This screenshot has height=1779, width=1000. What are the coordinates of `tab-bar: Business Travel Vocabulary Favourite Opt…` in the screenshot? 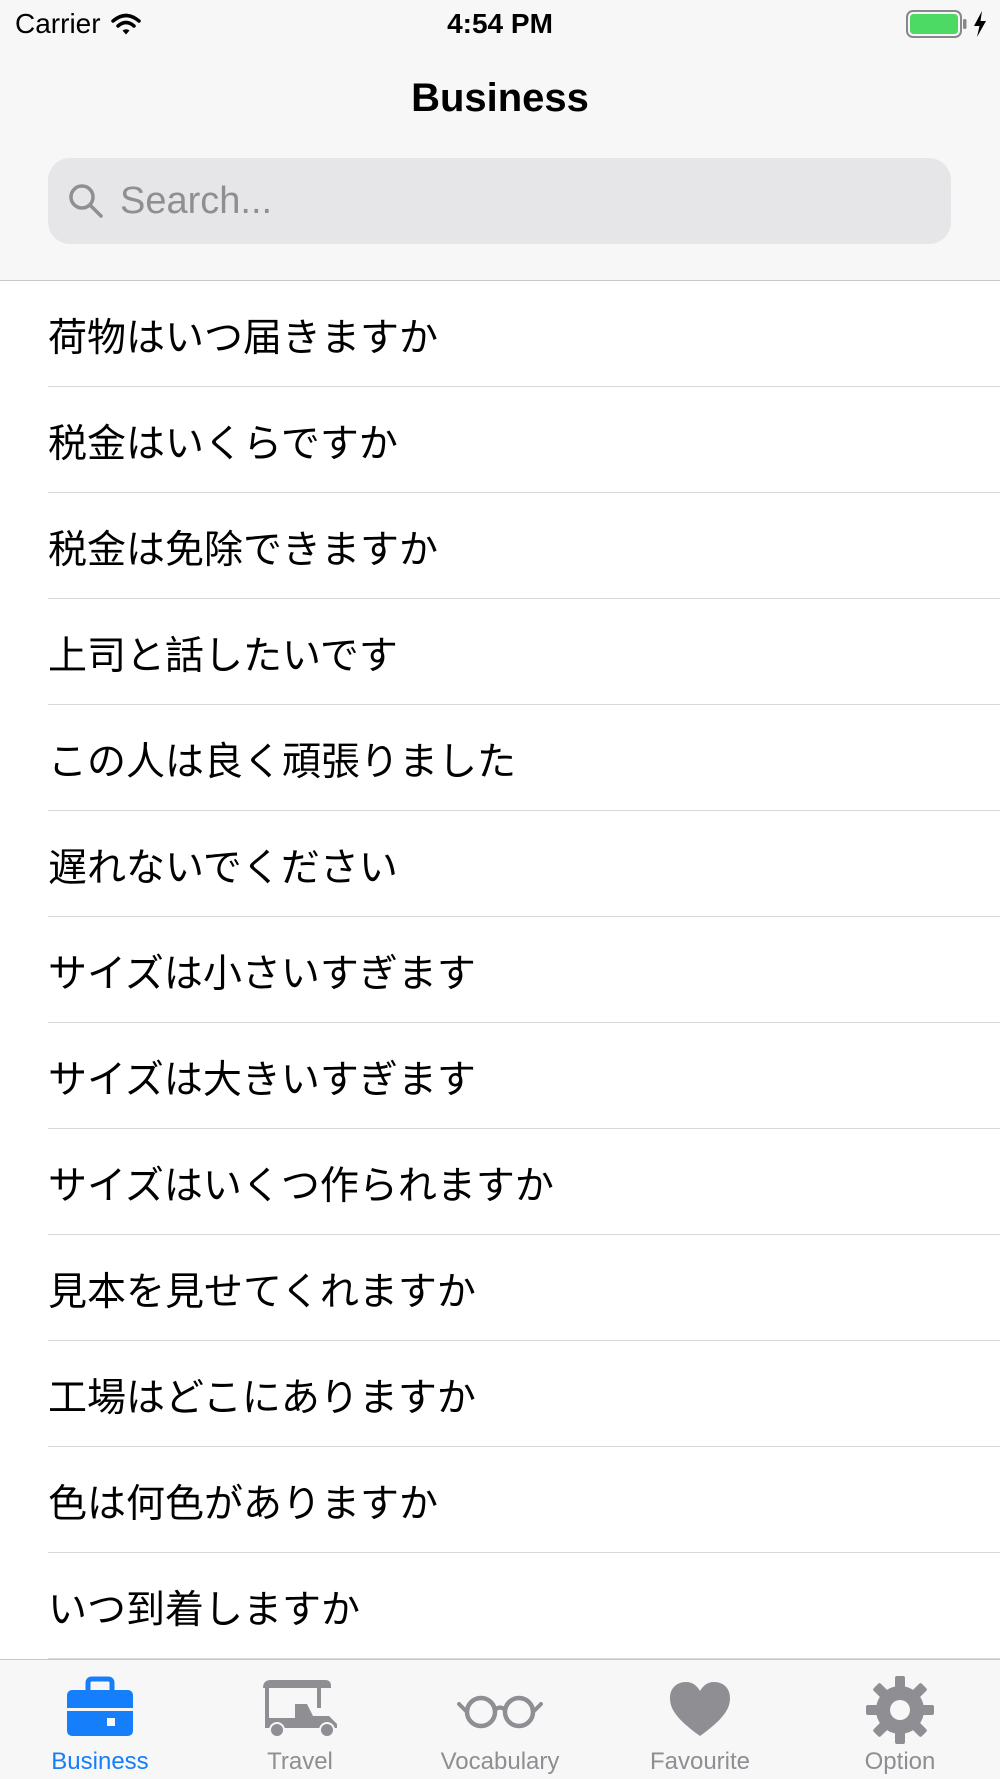 It's located at (500, 1719).